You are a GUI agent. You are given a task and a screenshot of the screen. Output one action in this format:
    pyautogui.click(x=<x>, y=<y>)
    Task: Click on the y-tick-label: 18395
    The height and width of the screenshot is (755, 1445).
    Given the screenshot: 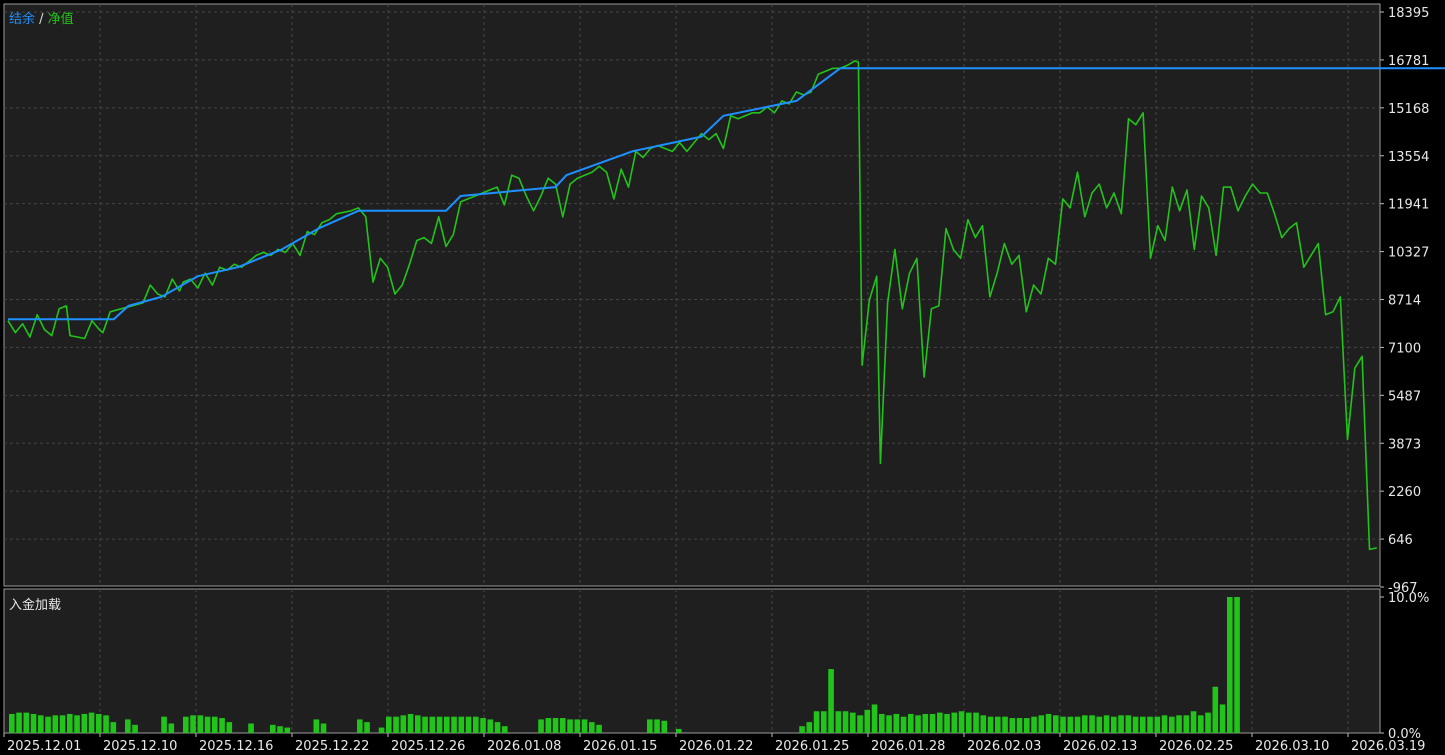 What is the action you would take?
    pyautogui.click(x=1408, y=13)
    